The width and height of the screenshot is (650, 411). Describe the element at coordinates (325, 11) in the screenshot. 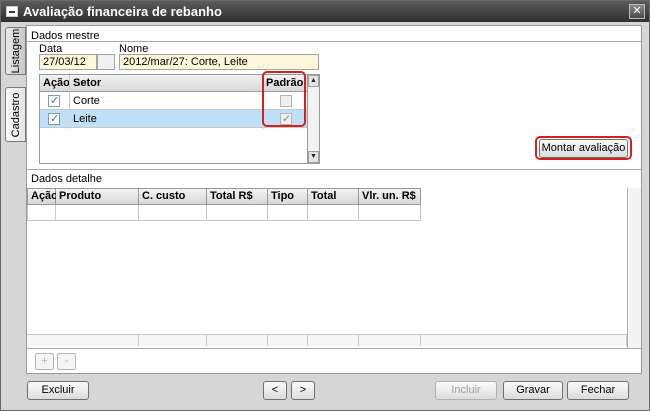

I see `title-bar: Avaliação financeira de rebanho ✕` at that location.